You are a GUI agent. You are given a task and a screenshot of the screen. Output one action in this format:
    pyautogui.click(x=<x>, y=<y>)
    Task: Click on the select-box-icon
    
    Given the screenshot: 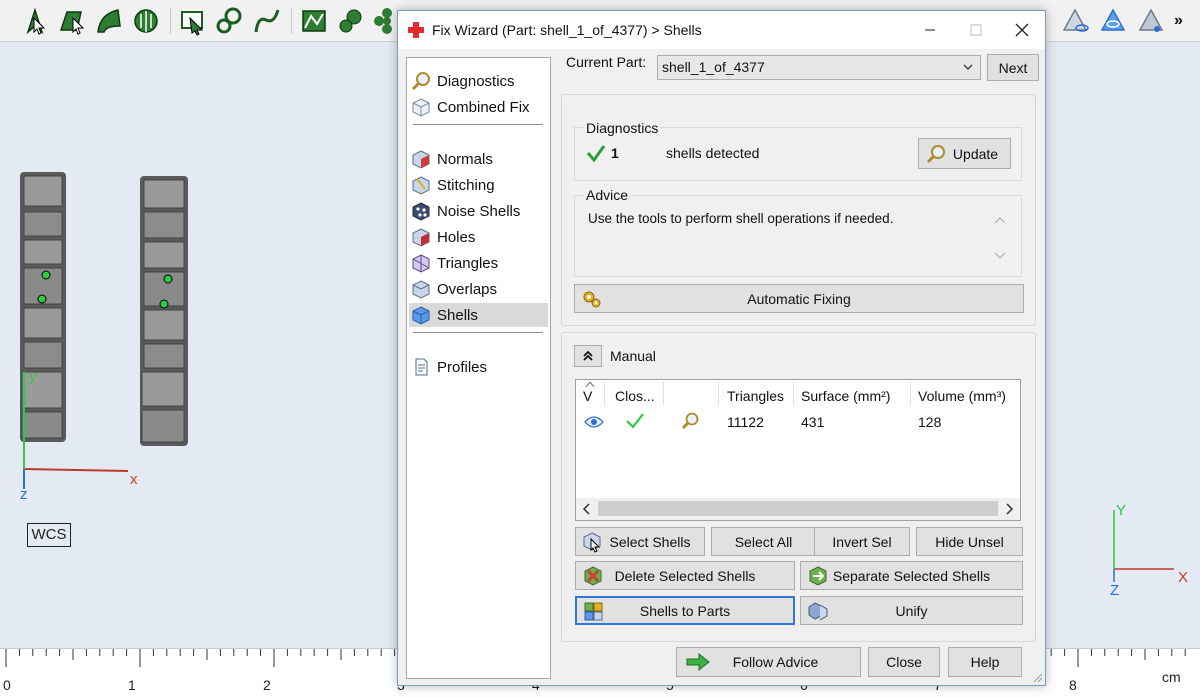 What is the action you would take?
    pyautogui.click(x=193, y=21)
    